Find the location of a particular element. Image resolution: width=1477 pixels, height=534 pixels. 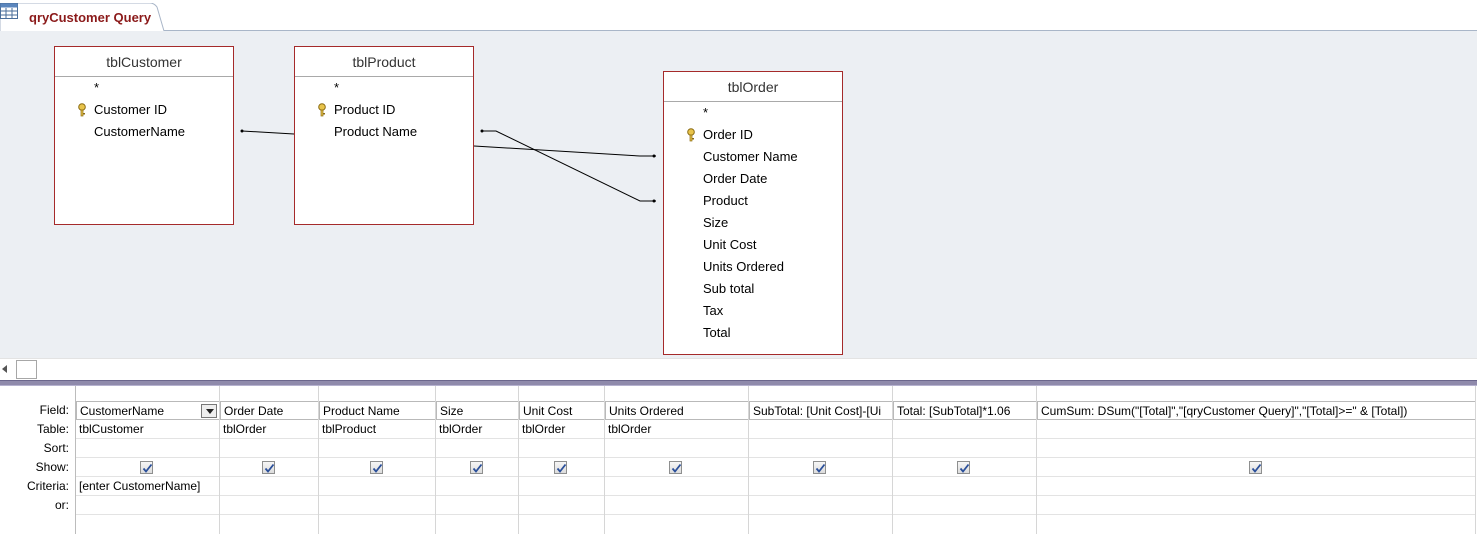

join-line-customer-product is located at coordinates (268, 132).